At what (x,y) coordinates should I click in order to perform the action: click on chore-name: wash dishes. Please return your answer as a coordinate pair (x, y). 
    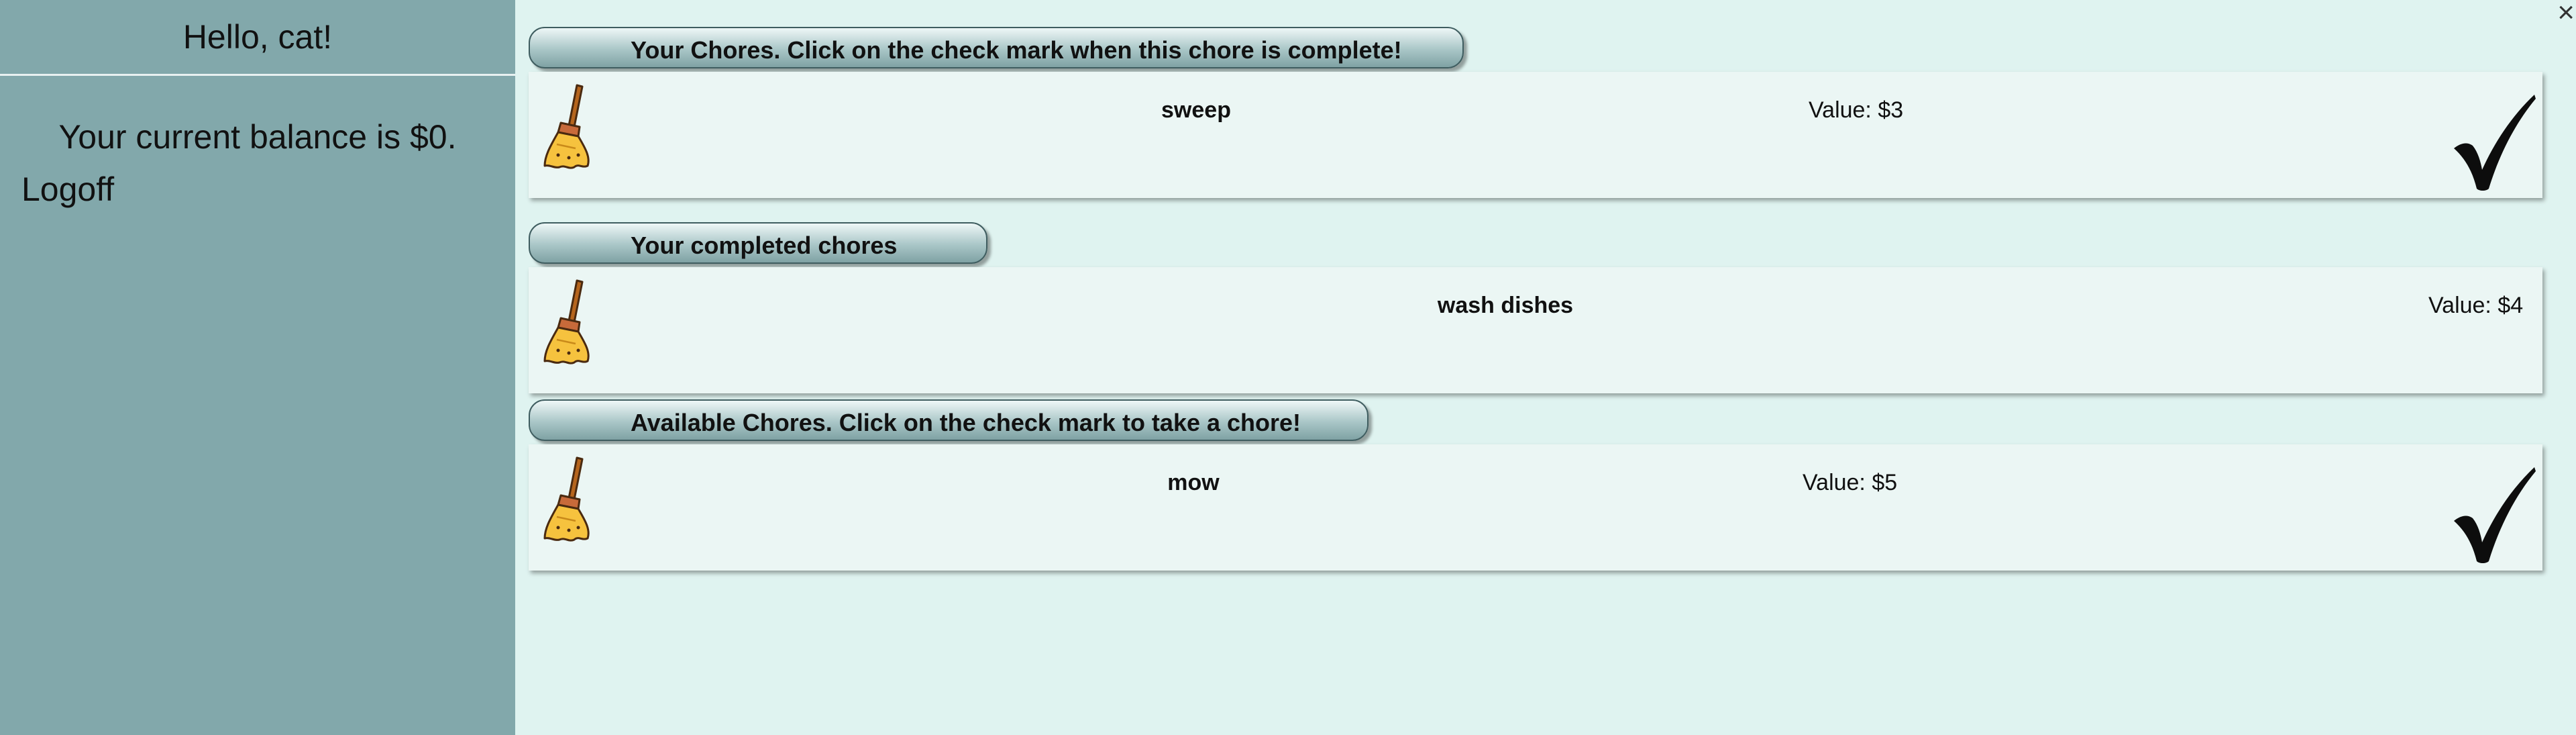
    Looking at the image, I should click on (1505, 305).